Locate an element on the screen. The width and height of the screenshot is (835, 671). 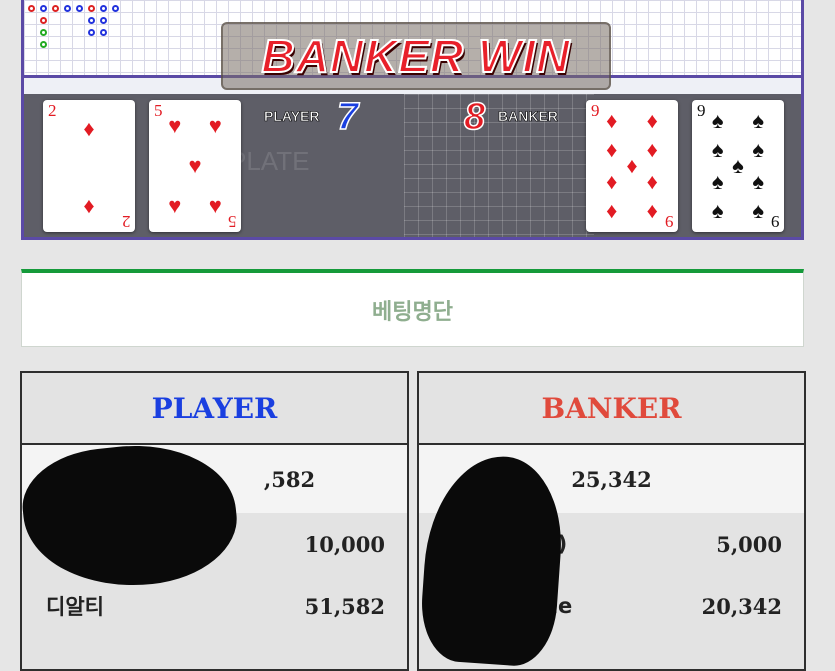
bet-amount: 51,582 is located at coordinates (344, 606).